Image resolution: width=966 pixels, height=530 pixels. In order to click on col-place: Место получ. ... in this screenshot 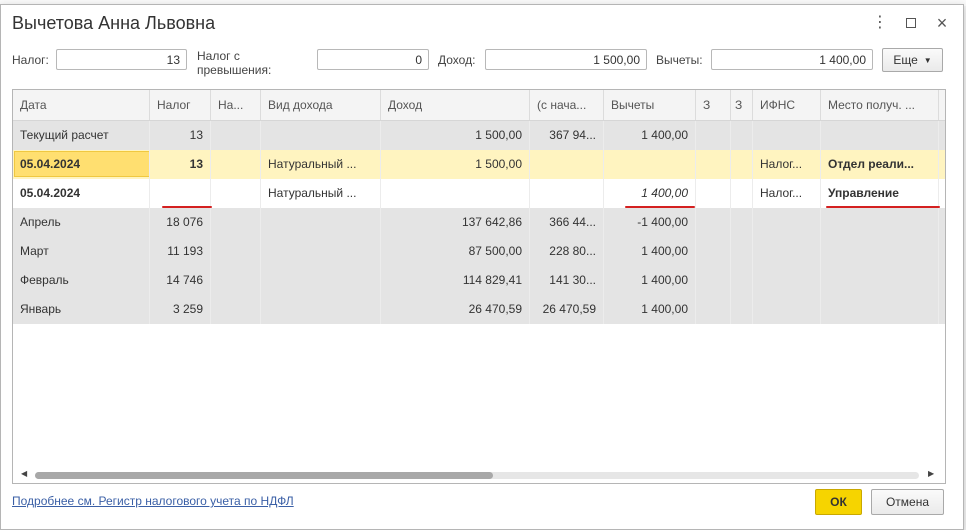, I will do `click(880, 105)`.